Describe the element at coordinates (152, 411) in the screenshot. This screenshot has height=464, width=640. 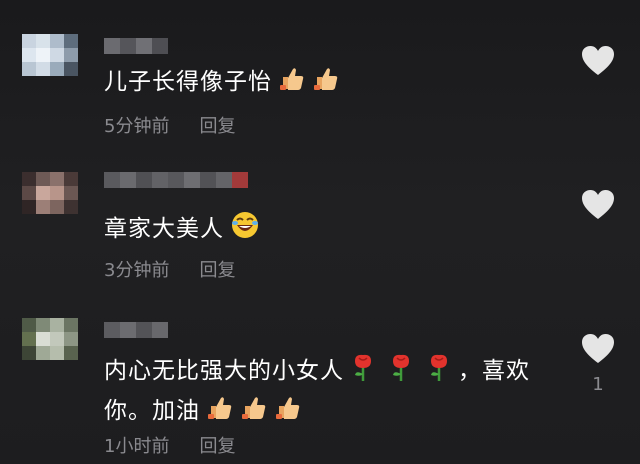
I see `comment-text-line: 你。加油` at that location.